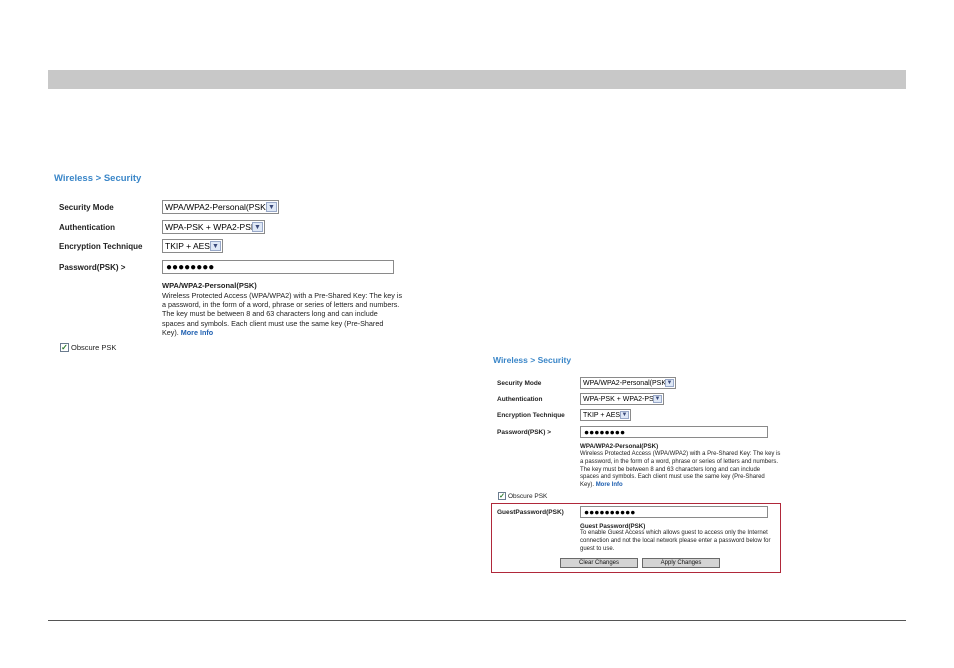  What do you see at coordinates (613, 526) in the screenshot?
I see `guest-description-title: Guest Password(PSK)` at bounding box center [613, 526].